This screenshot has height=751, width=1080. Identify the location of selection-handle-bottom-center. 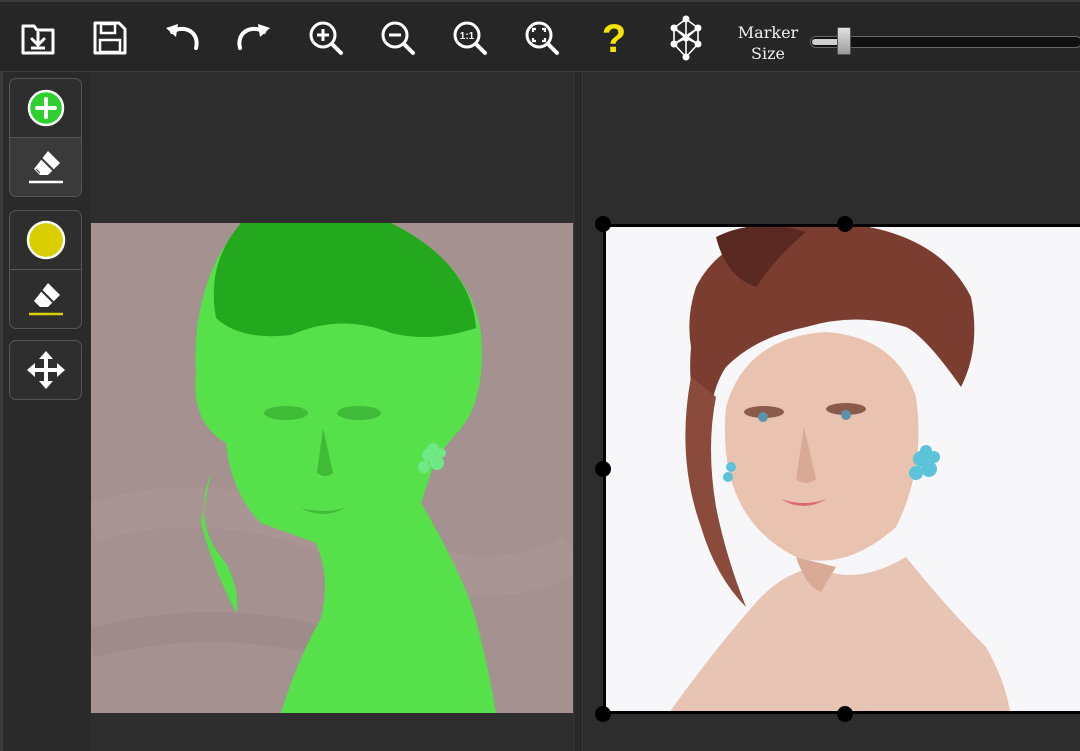
(845, 714).